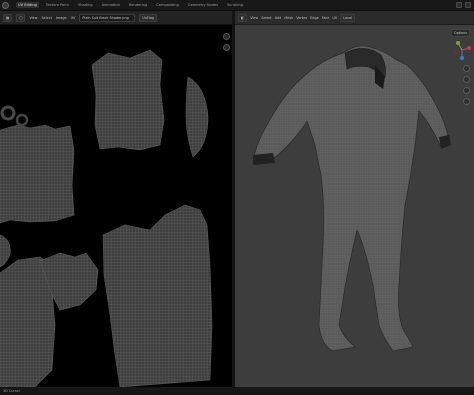  Describe the element at coordinates (445, 142) in the screenshot. I see `jumpsuit-right-cuff` at that location.